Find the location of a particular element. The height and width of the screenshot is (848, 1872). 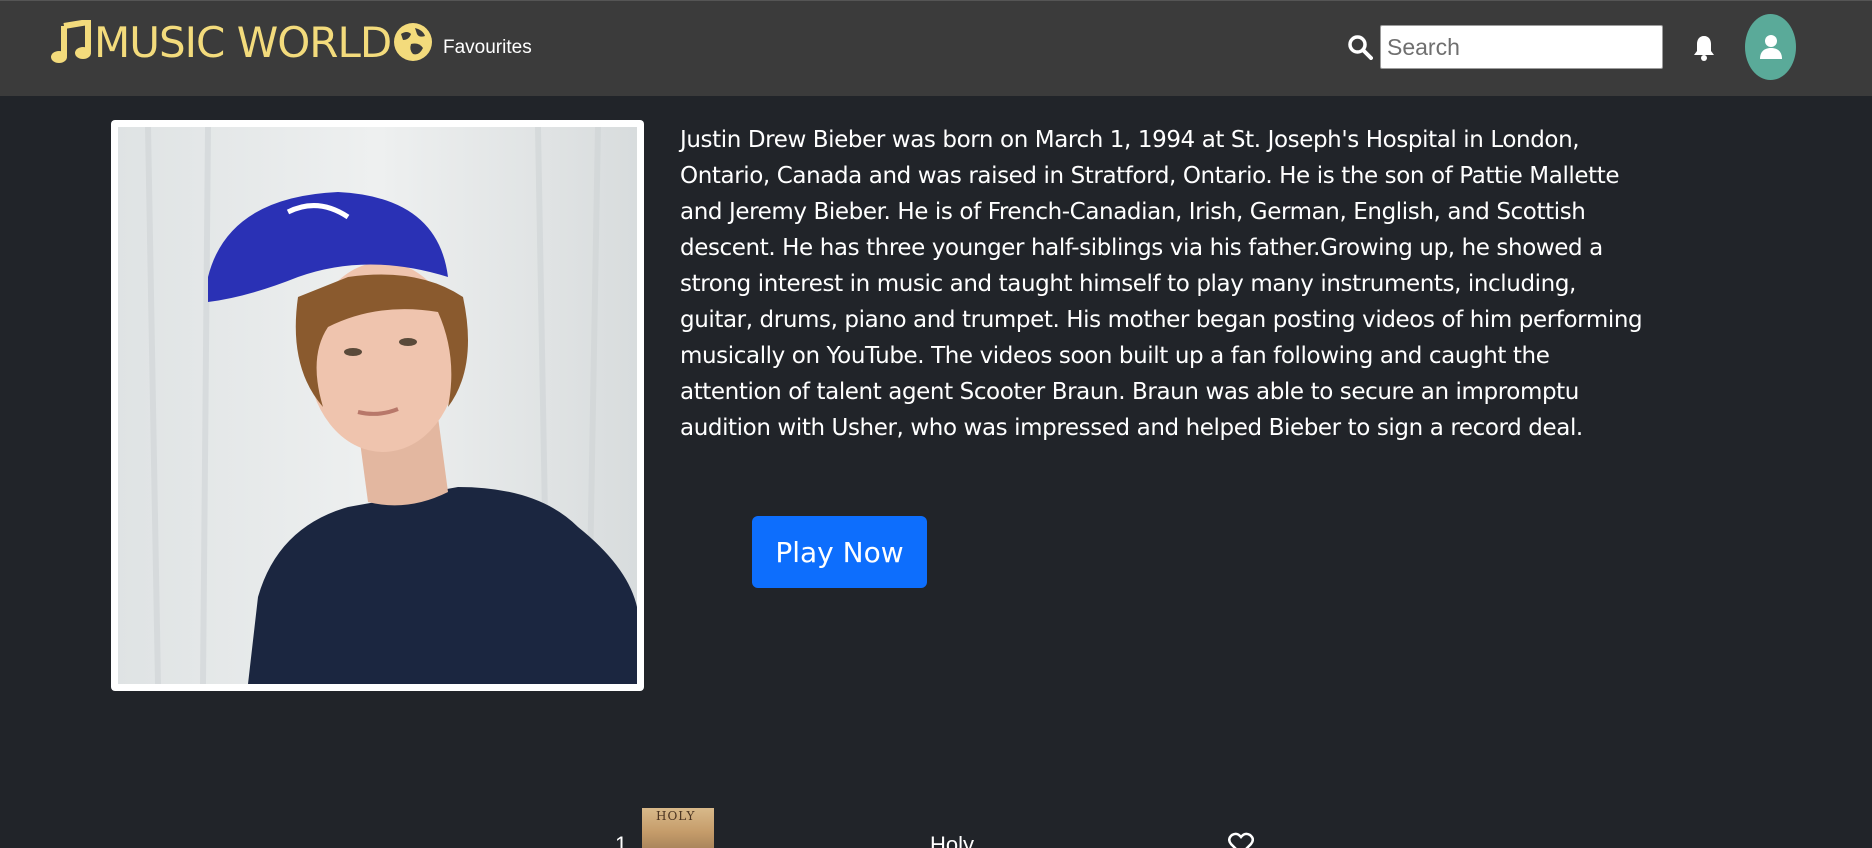

avatar is located at coordinates (1770, 47).